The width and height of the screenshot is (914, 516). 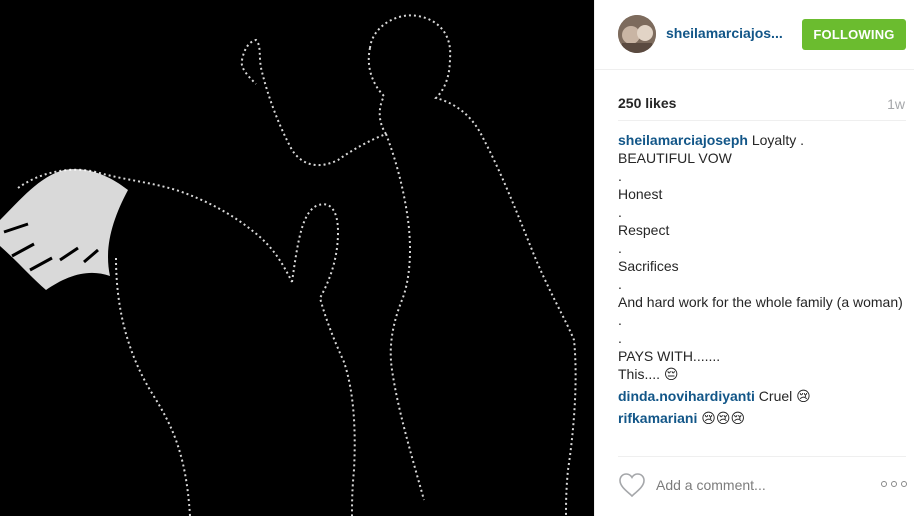 What do you see at coordinates (640, 194) in the screenshot?
I see `caption-line: Honest` at bounding box center [640, 194].